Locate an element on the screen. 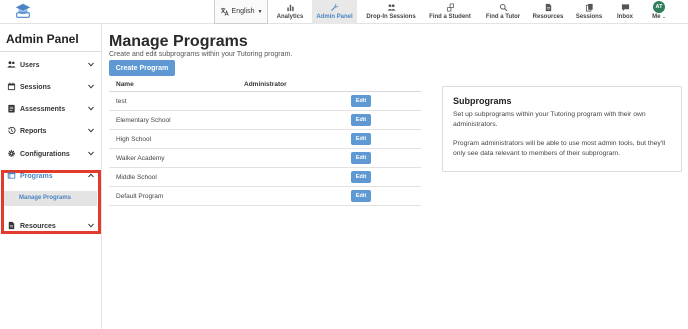  calendar-icon is located at coordinates (11, 86).